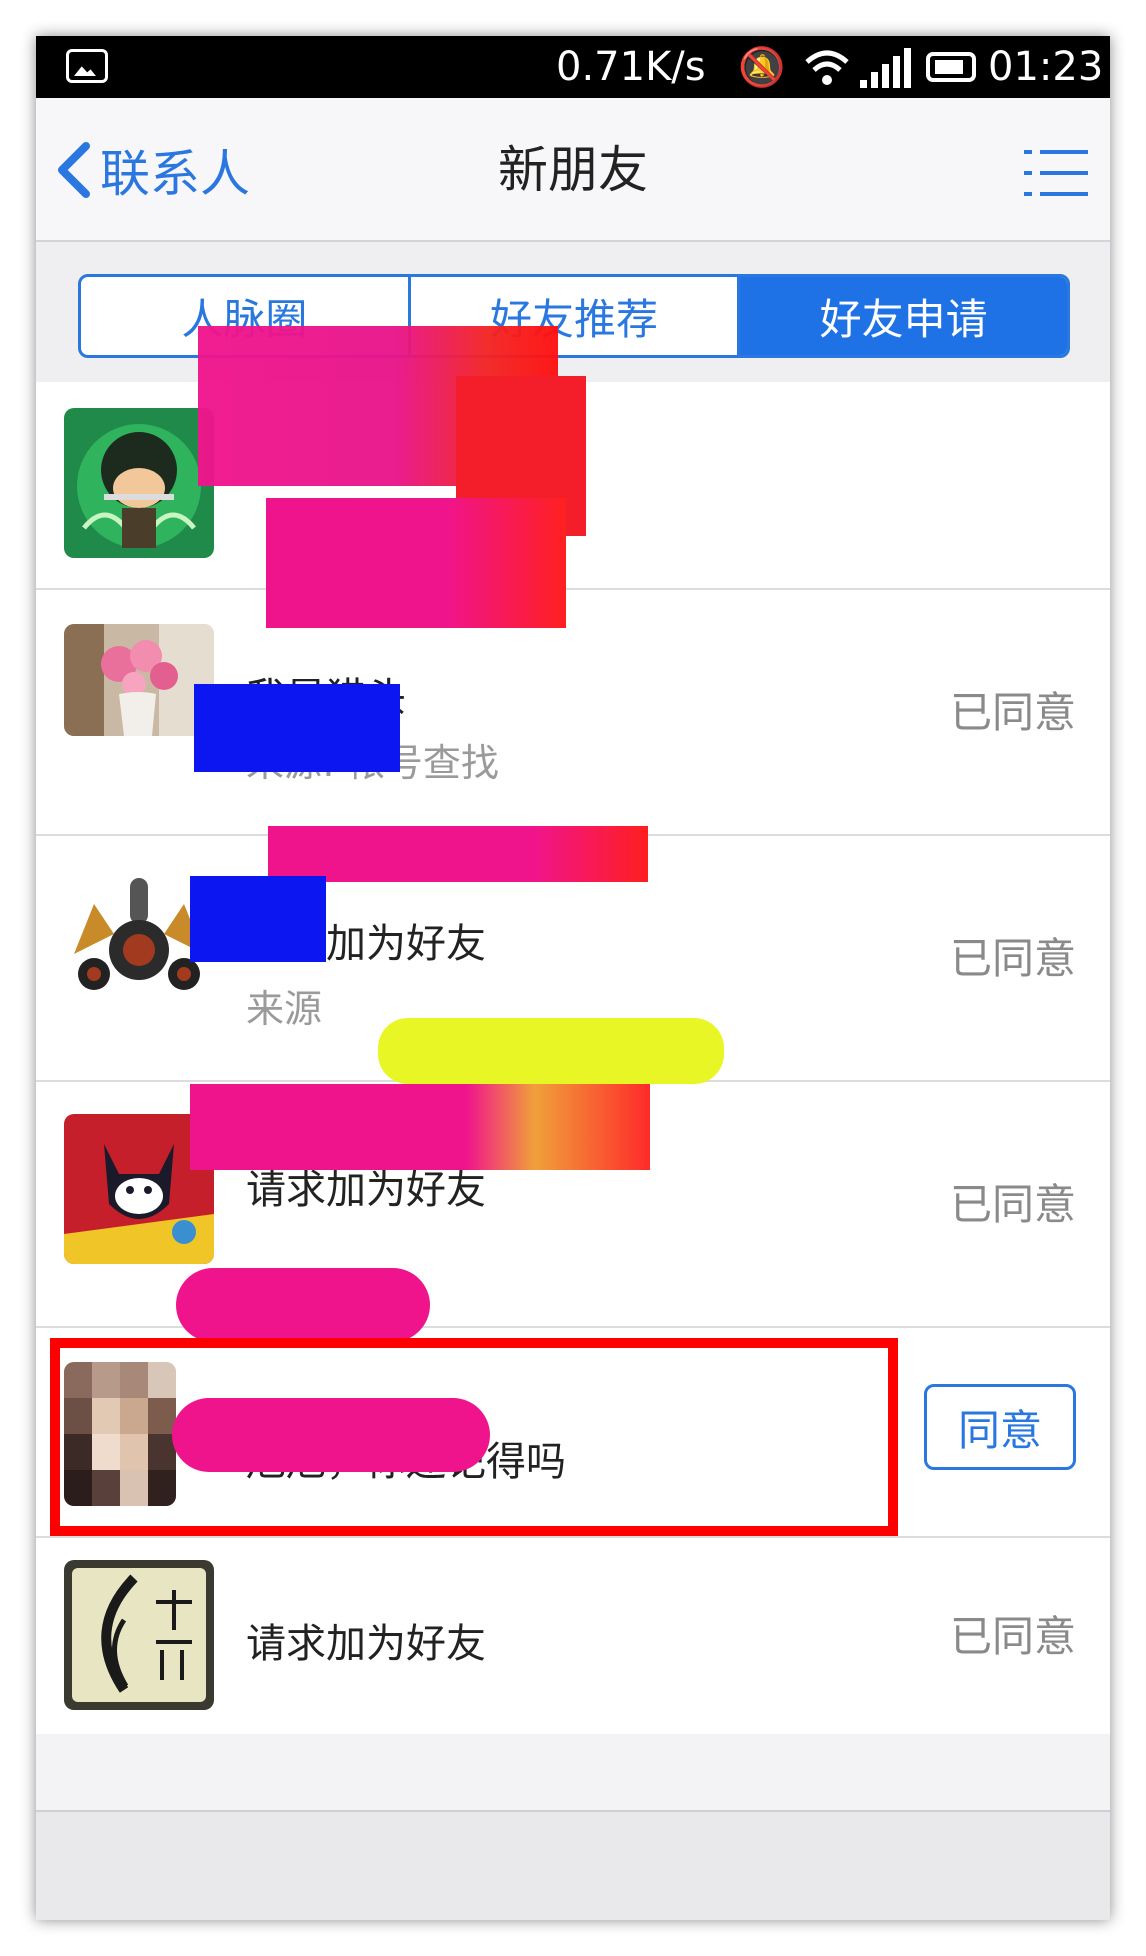 This screenshot has height=1956, width=1146. I want to click on mute-icon: 🔕, so click(762, 67).